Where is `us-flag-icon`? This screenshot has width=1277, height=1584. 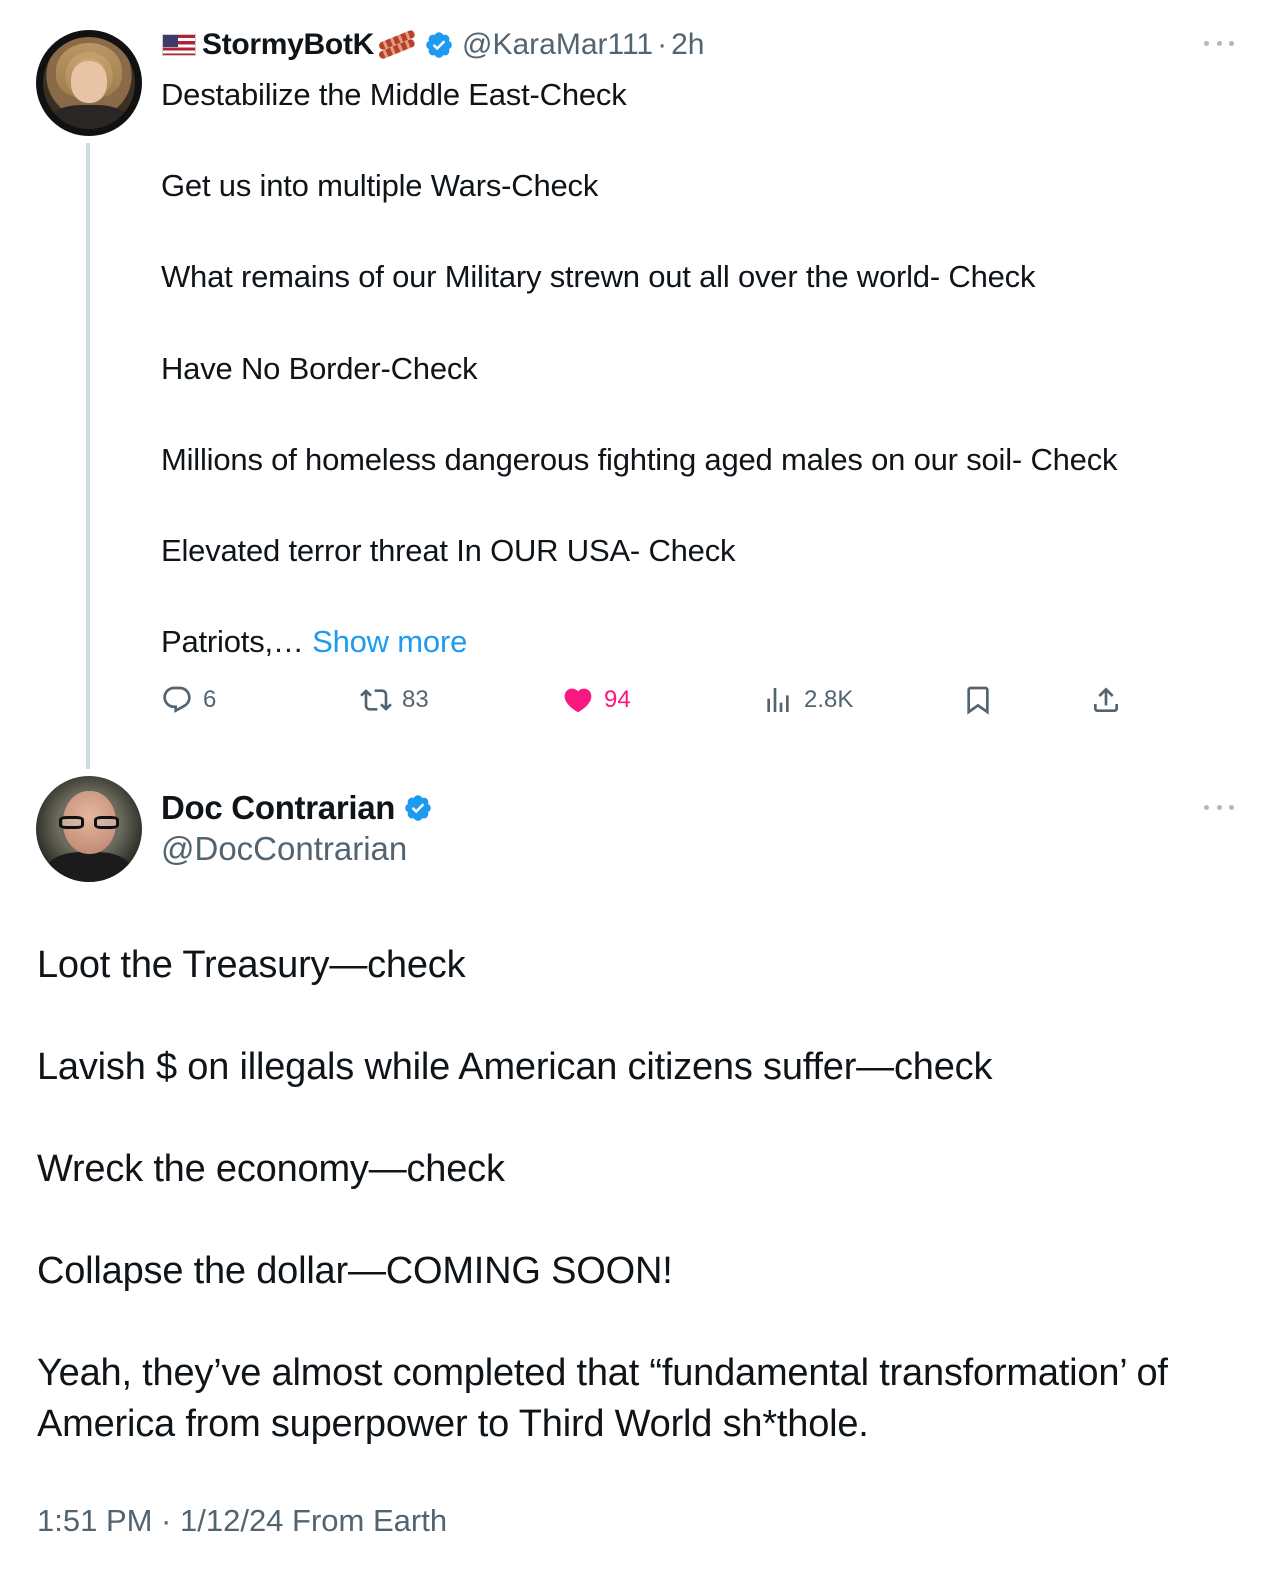 us-flag-icon is located at coordinates (179, 45).